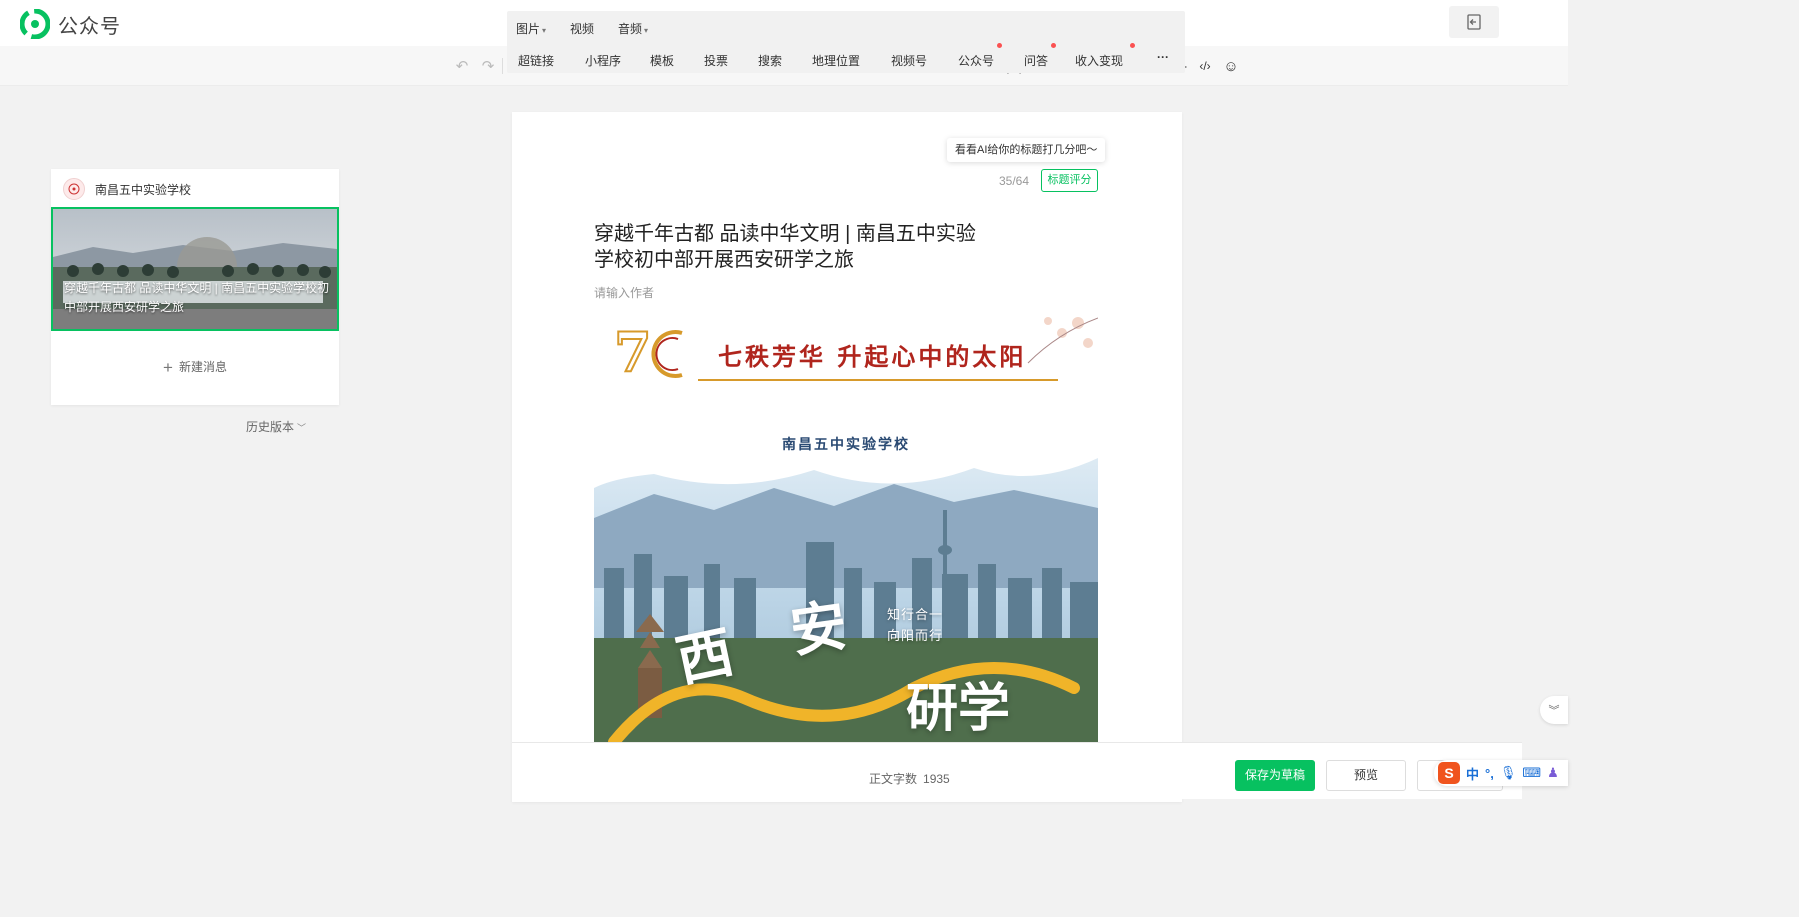 This screenshot has width=1799, height=917. What do you see at coordinates (1062, 340) in the screenshot?
I see `blossom-decoration` at bounding box center [1062, 340].